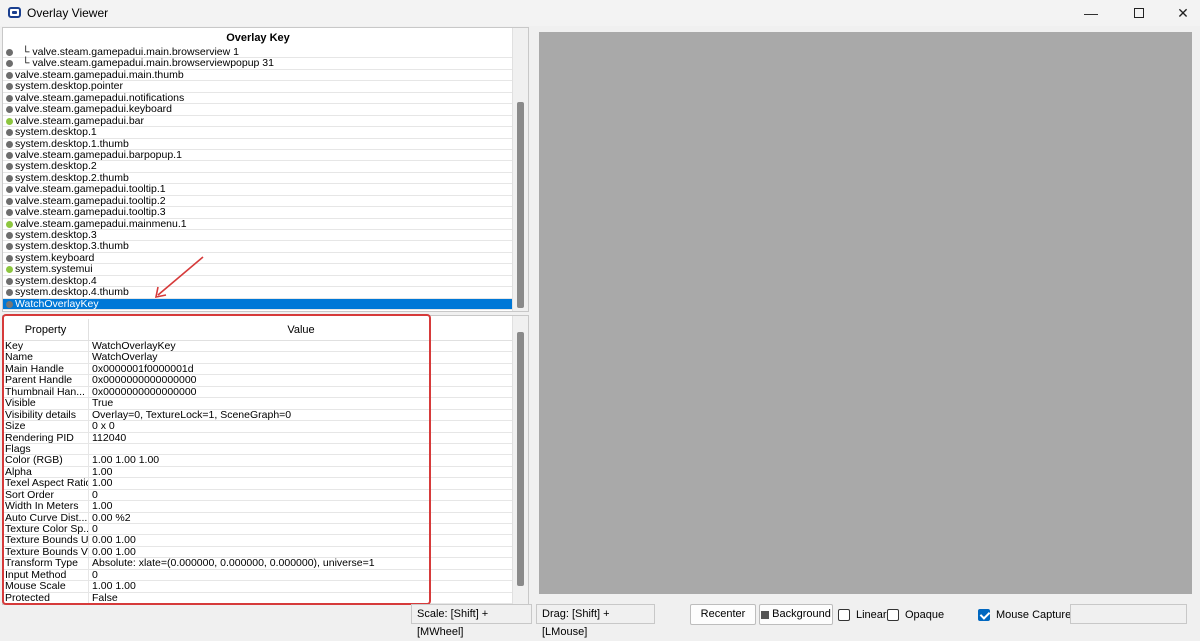 This screenshot has width=1200, height=641. What do you see at coordinates (258, 438) in the screenshot?
I see `property-row: Rendering PID 112040` at bounding box center [258, 438].